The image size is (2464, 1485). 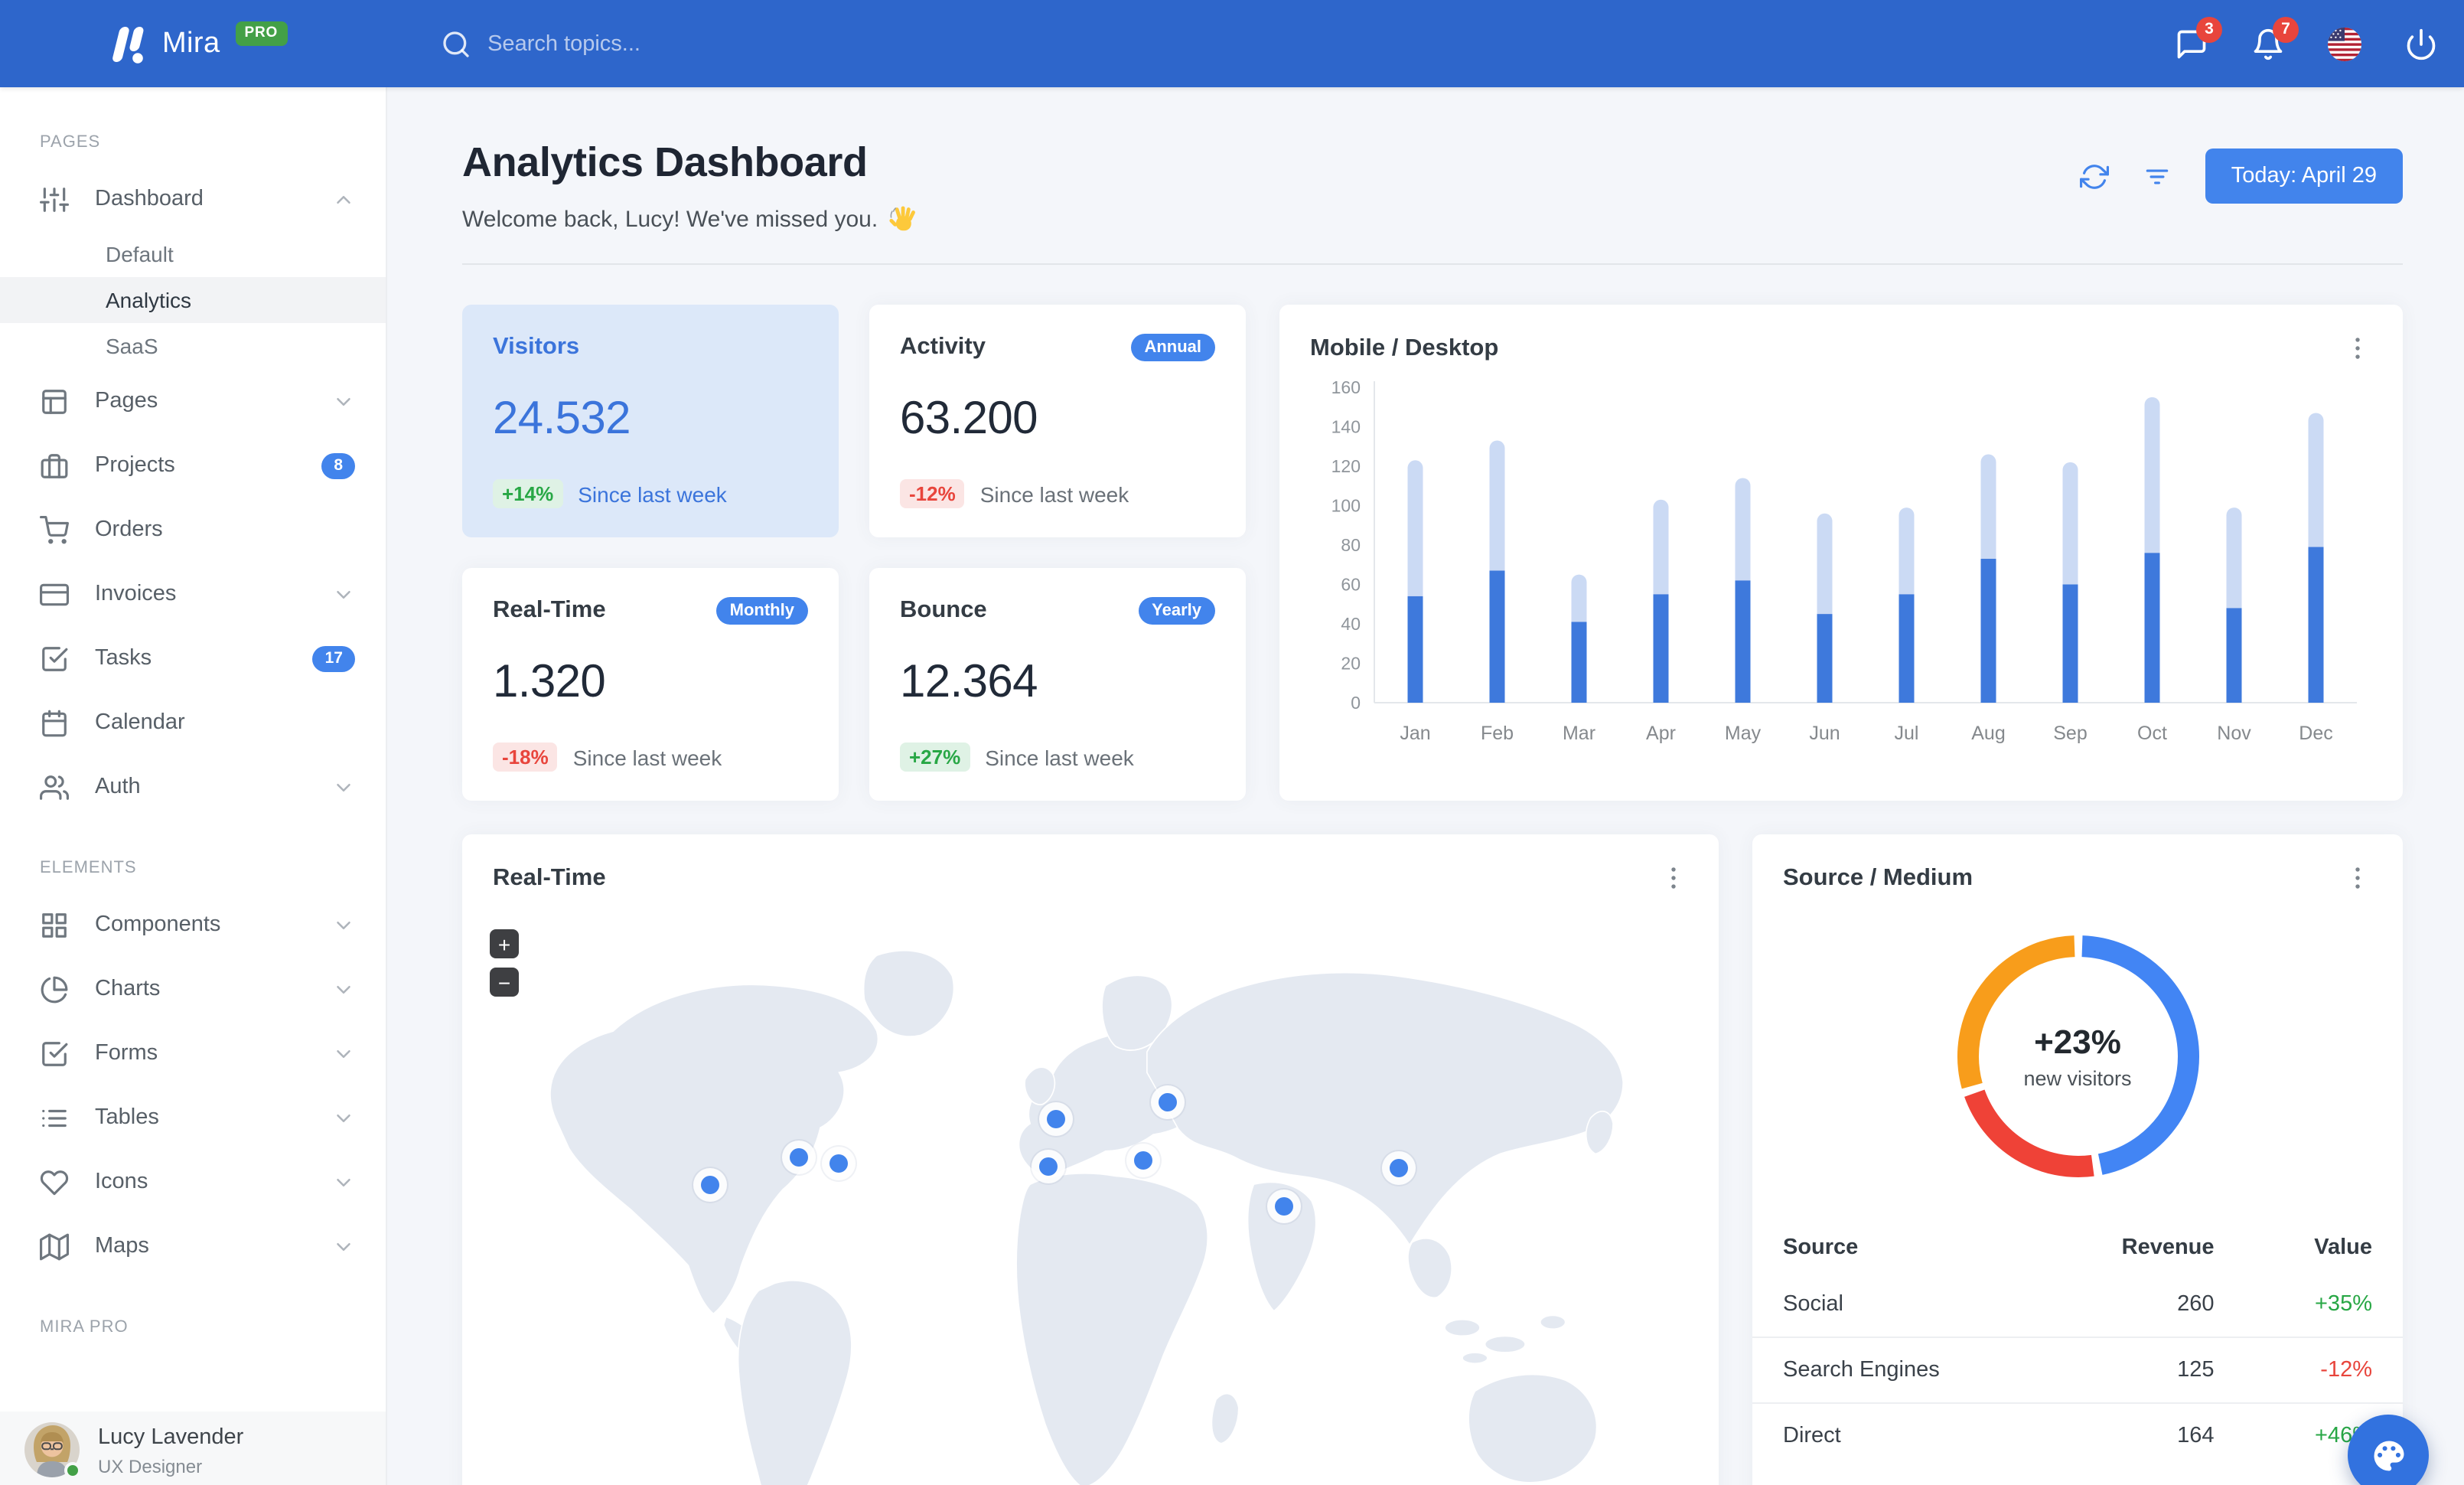 What do you see at coordinates (193, 1182) in the screenshot?
I see `sidebar-item-icons: Icons` at bounding box center [193, 1182].